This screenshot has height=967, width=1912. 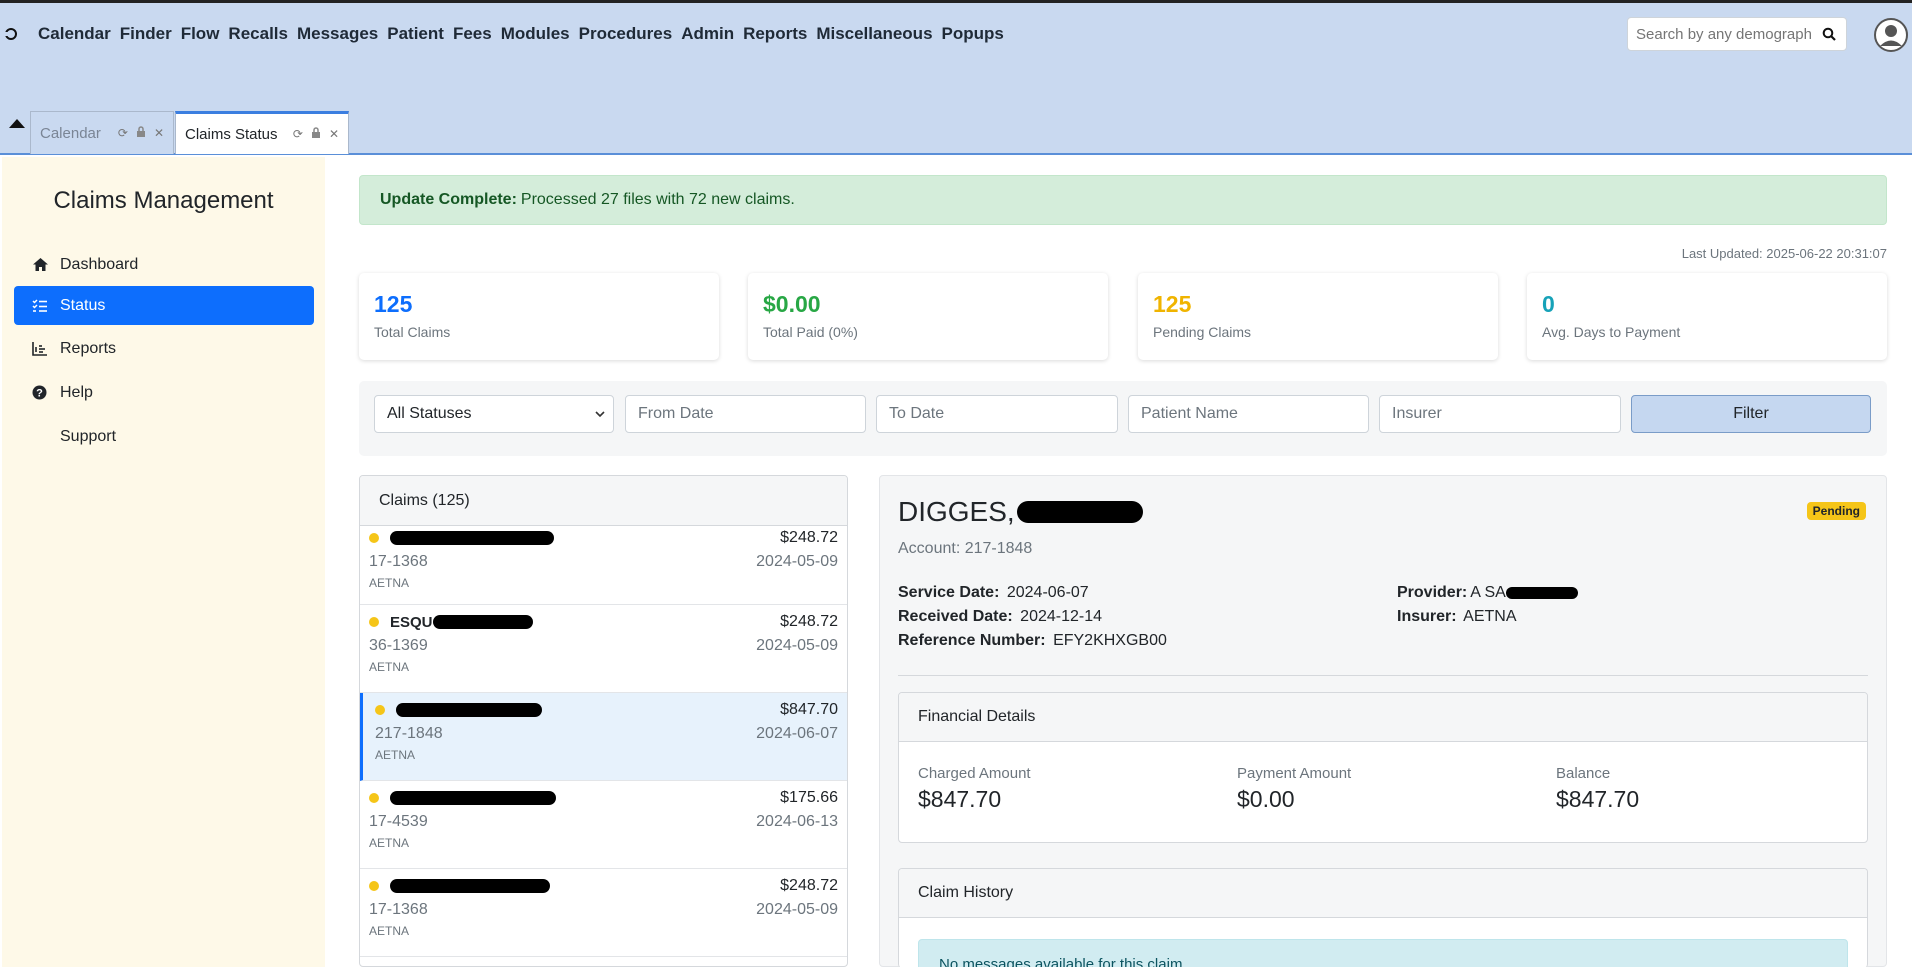 What do you see at coordinates (956, 511) in the screenshot?
I see `detail-name-text: DIGGES,` at bounding box center [956, 511].